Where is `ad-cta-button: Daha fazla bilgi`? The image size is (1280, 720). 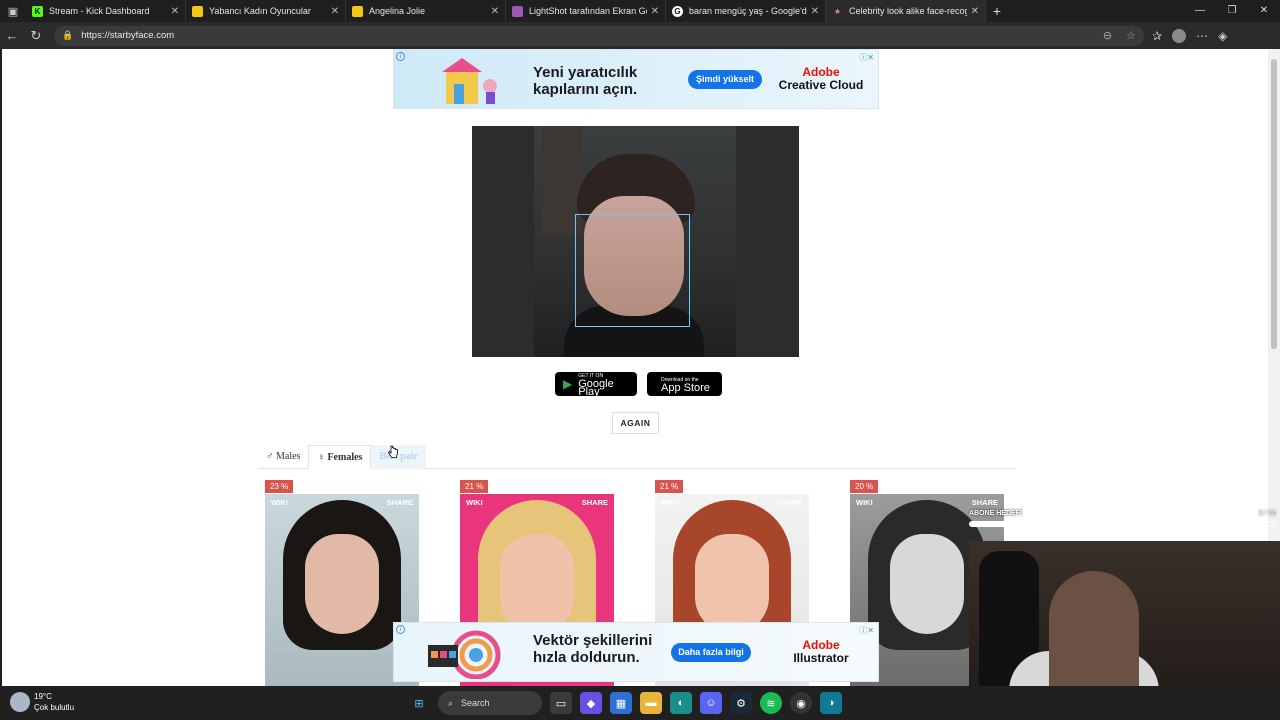 ad-cta-button: Daha fazla bilgi is located at coordinates (711, 652).